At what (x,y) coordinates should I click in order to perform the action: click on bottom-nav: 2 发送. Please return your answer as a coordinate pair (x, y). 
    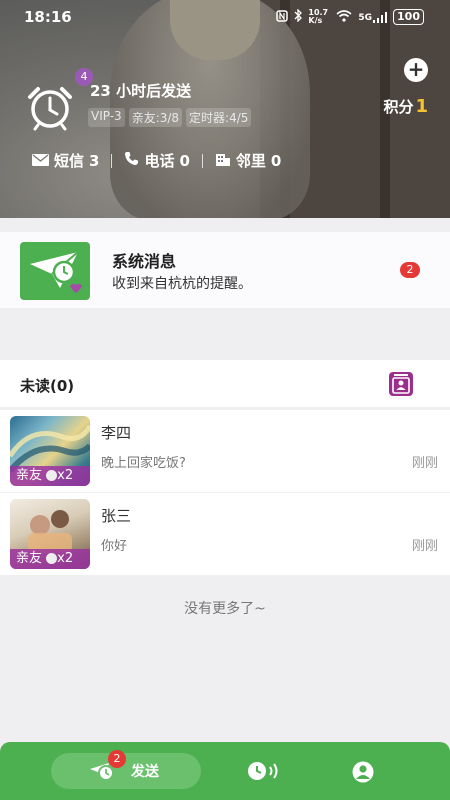
    Looking at the image, I should click on (225, 771).